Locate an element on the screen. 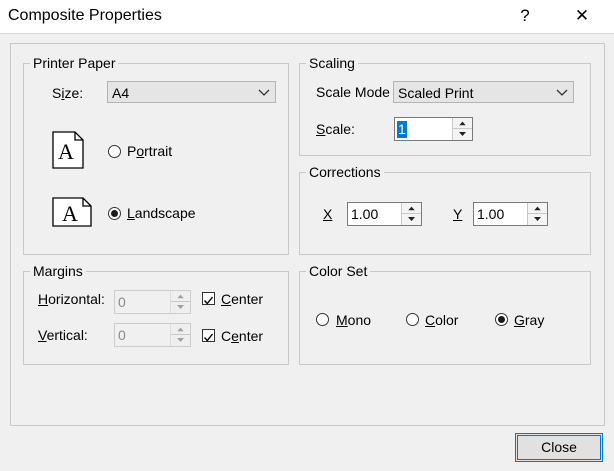 The image size is (614, 471). landscape-radio is located at coordinates (114, 213).